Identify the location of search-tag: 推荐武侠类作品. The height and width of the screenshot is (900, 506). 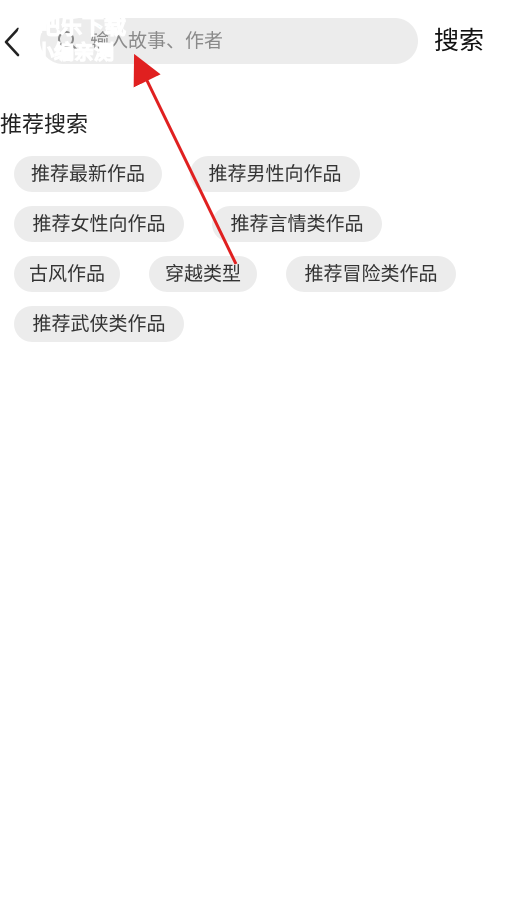
(99, 324).